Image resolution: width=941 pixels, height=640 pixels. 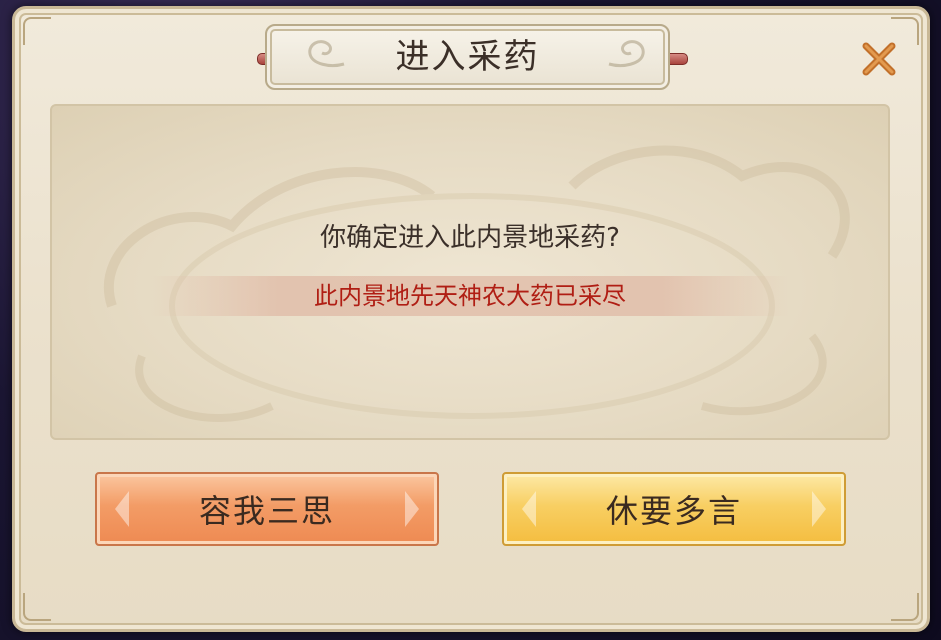 I want to click on confirm-button: 休要多言, so click(x=674, y=509).